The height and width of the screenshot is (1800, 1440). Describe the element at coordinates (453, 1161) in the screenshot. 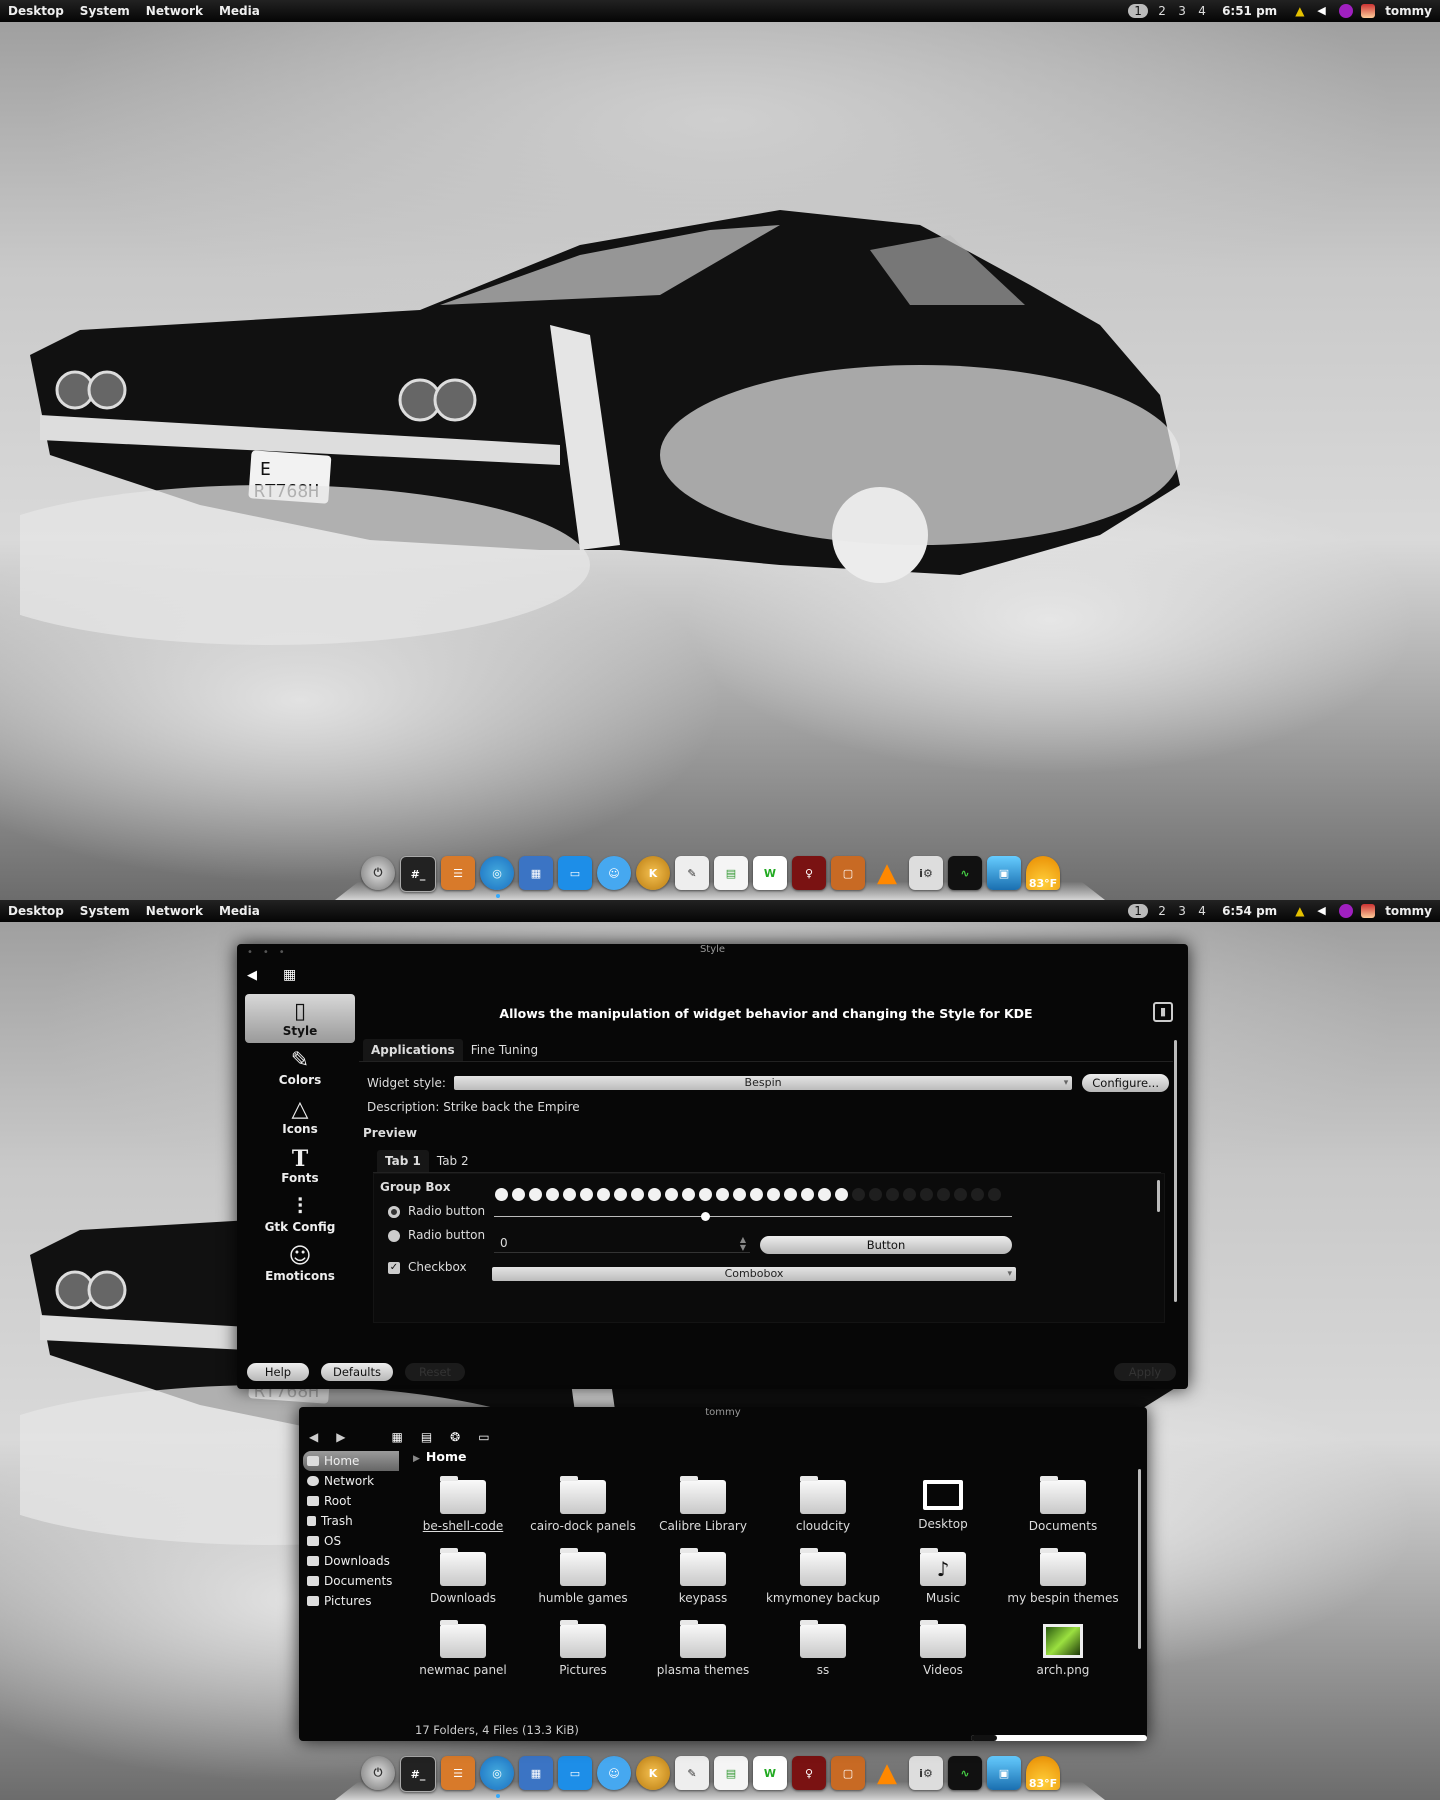

I see `tab-preview-2: Tab 2` at that location.